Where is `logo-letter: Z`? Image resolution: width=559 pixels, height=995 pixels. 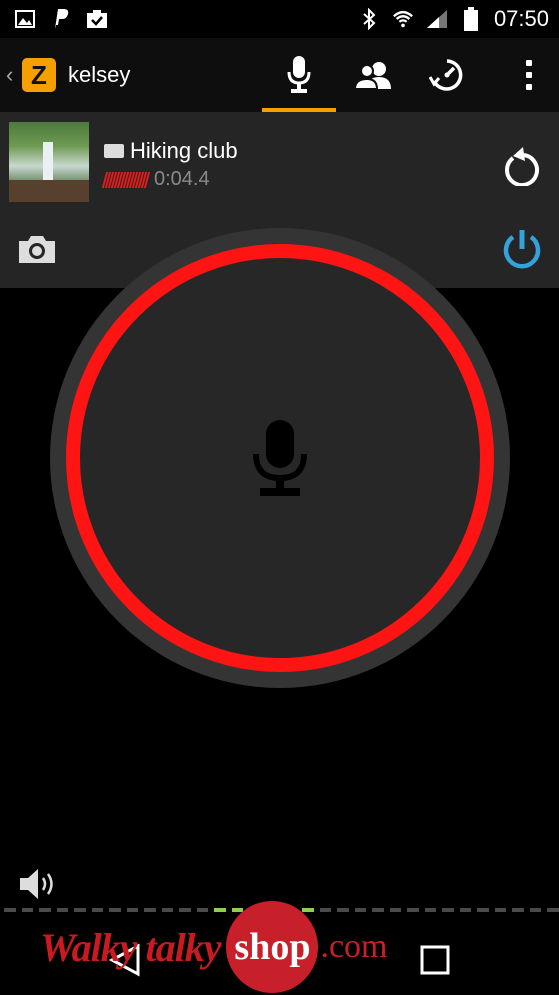 logo-letter: Z is located at coordinates (39, 74).